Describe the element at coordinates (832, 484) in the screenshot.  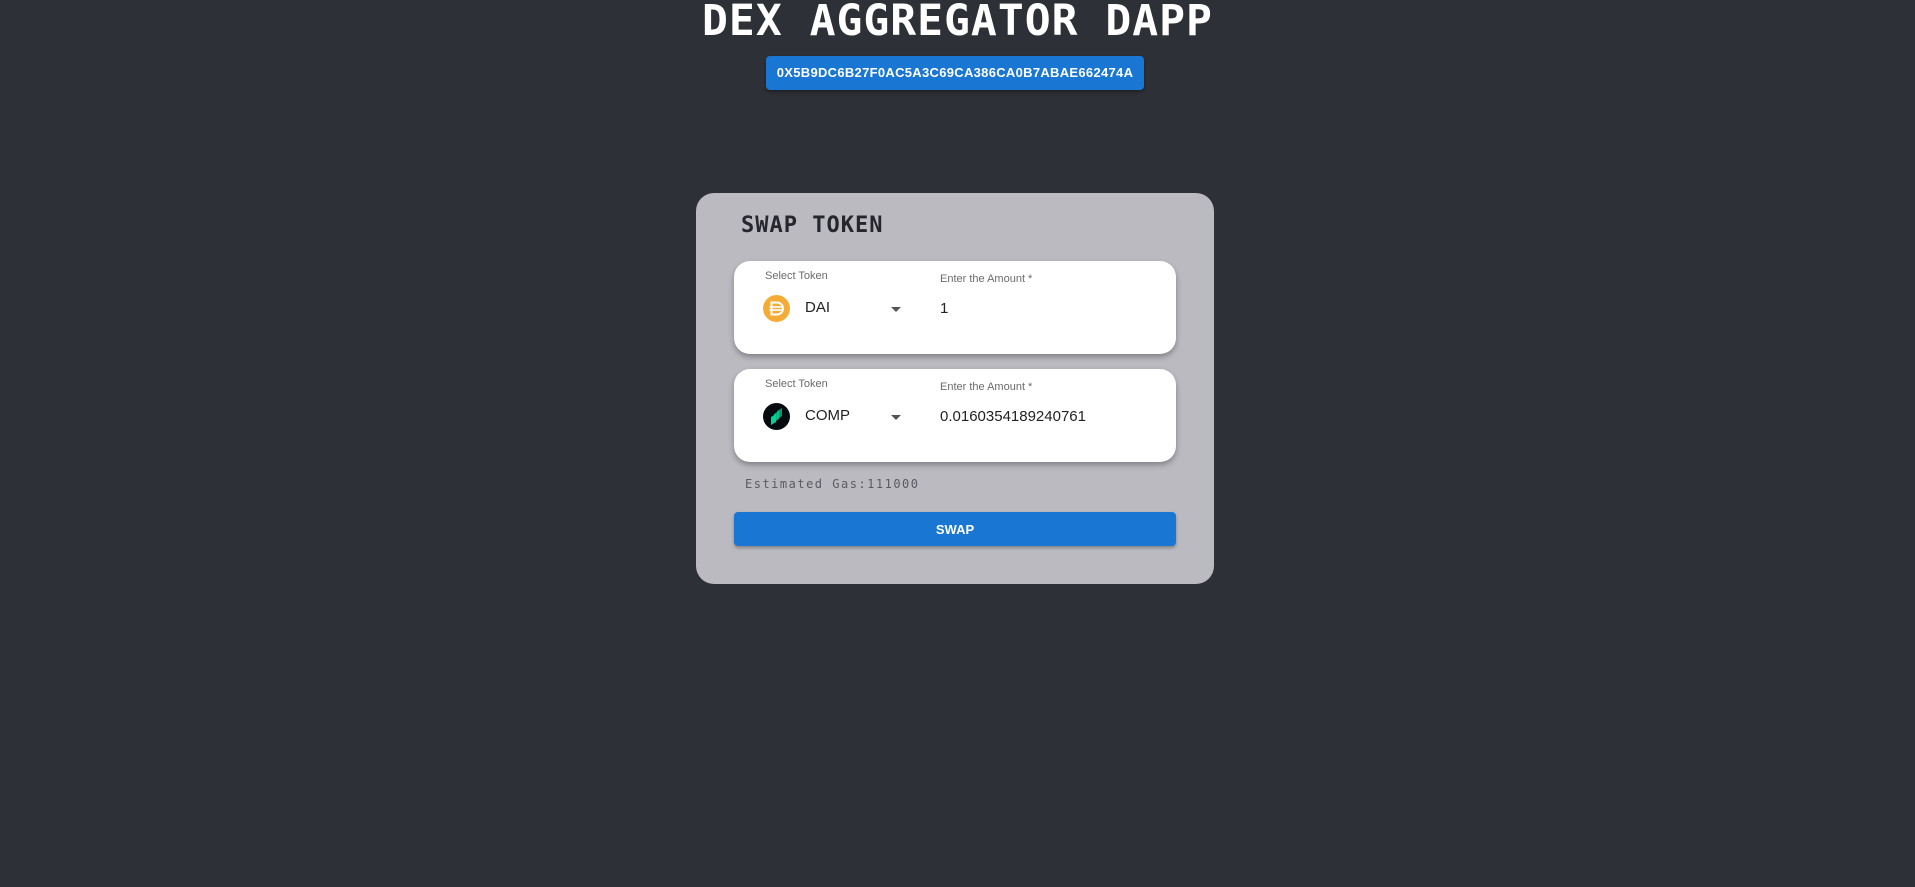
I see `estimated-gas-text: Estimated Gas:111000` at that location.